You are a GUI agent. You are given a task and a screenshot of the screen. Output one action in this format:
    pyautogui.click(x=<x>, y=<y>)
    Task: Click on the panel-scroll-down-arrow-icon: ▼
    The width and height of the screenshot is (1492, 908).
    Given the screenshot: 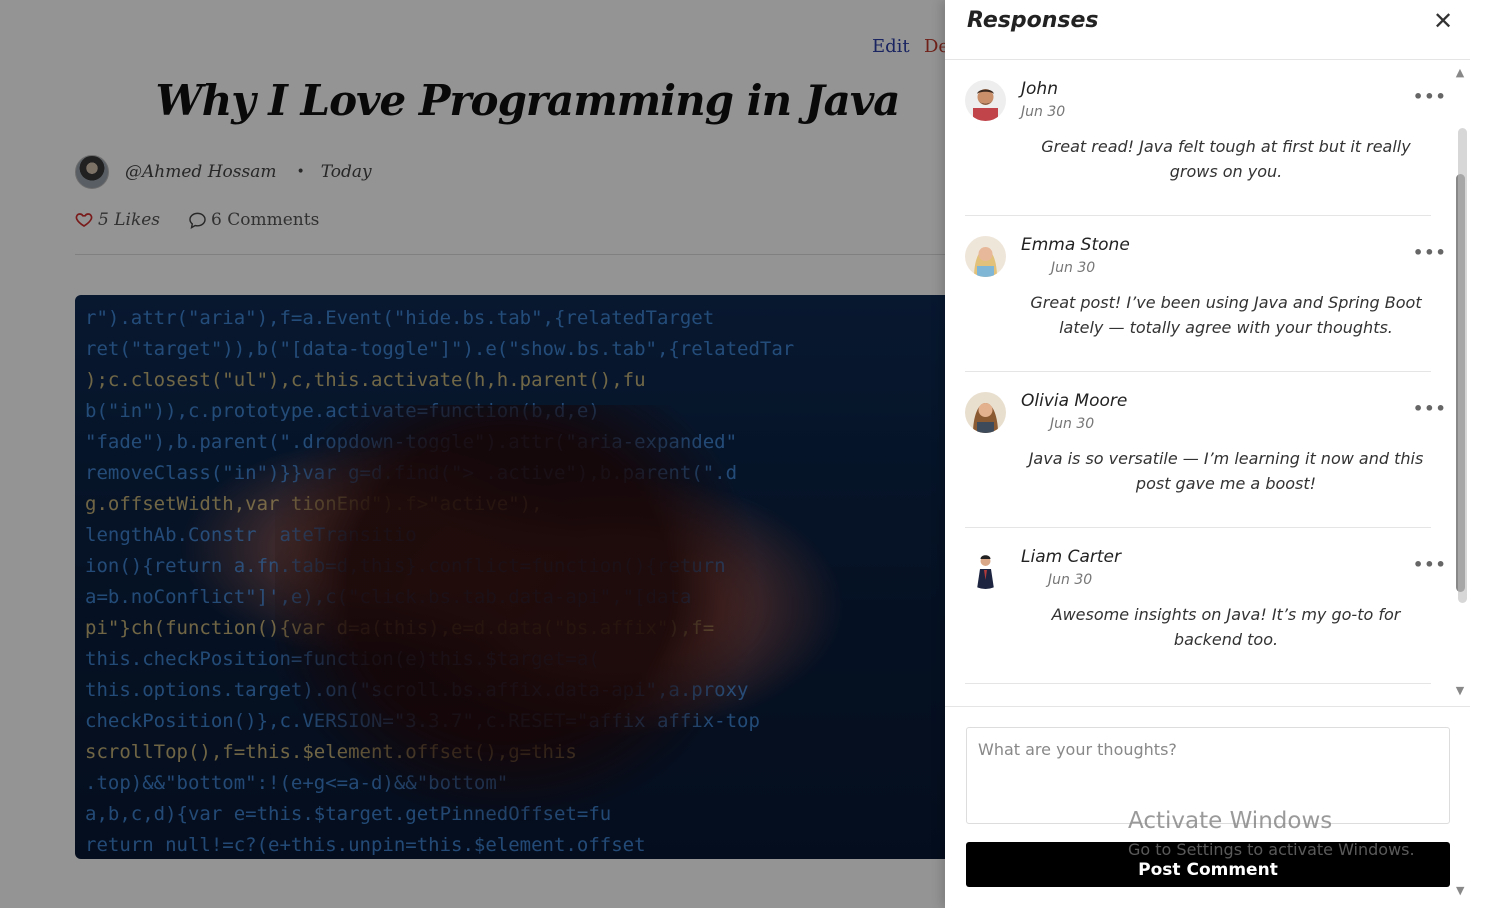 What is the action you would take?
    pyautogui.click(x=1460, y=890)
    